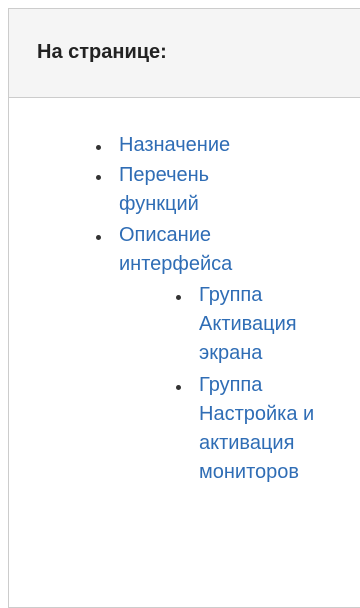 This screenshot has height=608, width=360. I want to click on toc-item-purpose: Назначение, so click(199, 145).